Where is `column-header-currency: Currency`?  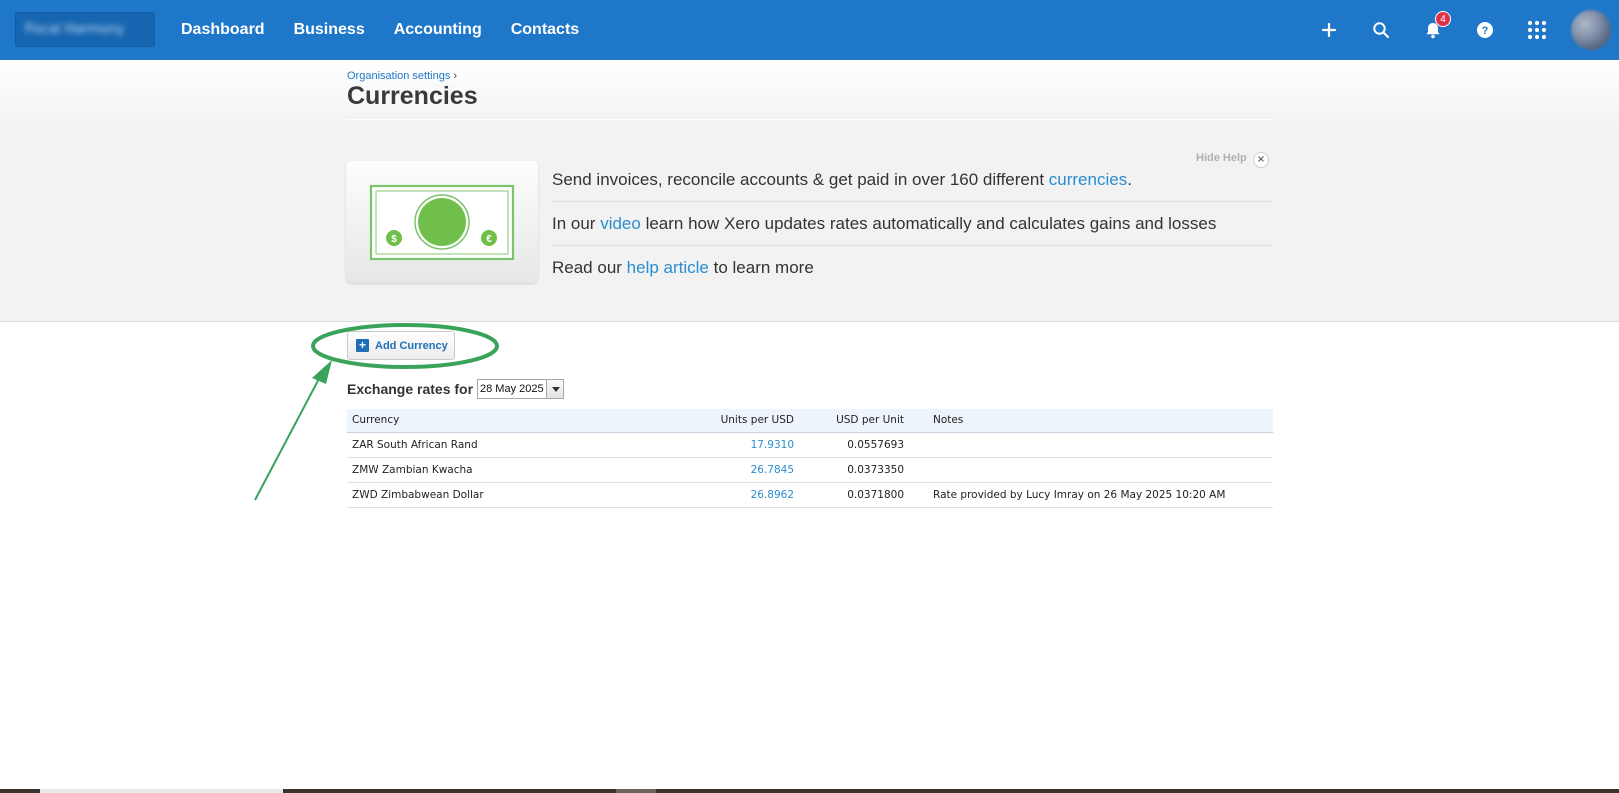 column-header-currency: Currency is located at coordinates (477, 421).